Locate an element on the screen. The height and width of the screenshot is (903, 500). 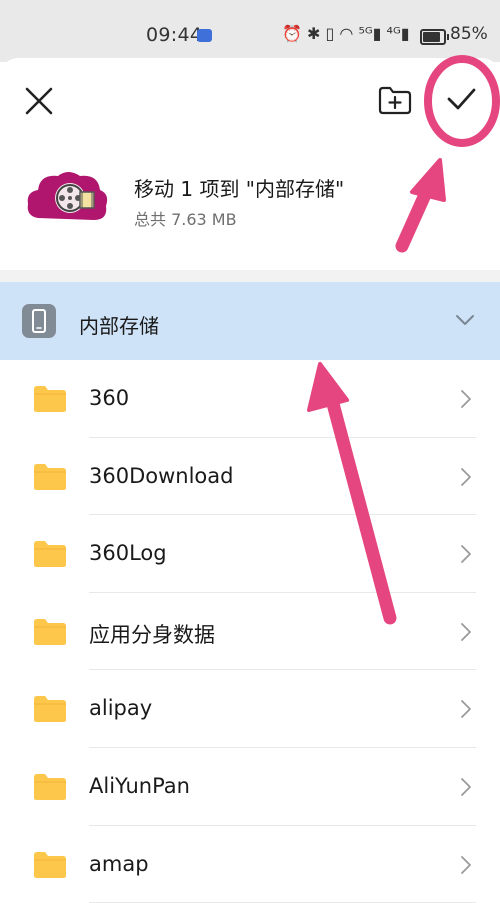
folder-name: 360 is located at coordinates (109, 398).